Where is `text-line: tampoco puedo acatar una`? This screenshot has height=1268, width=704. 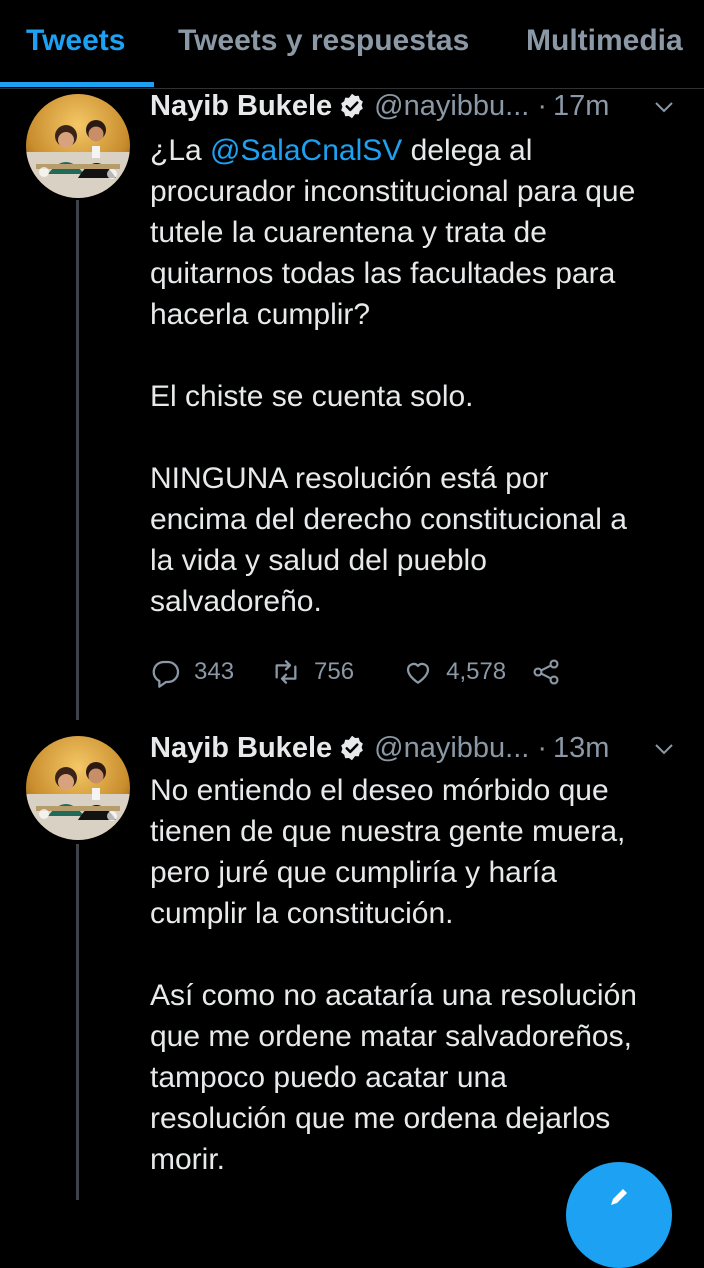 text-line: tampoco puedo acatar una is located at coordinates (328, 1077).